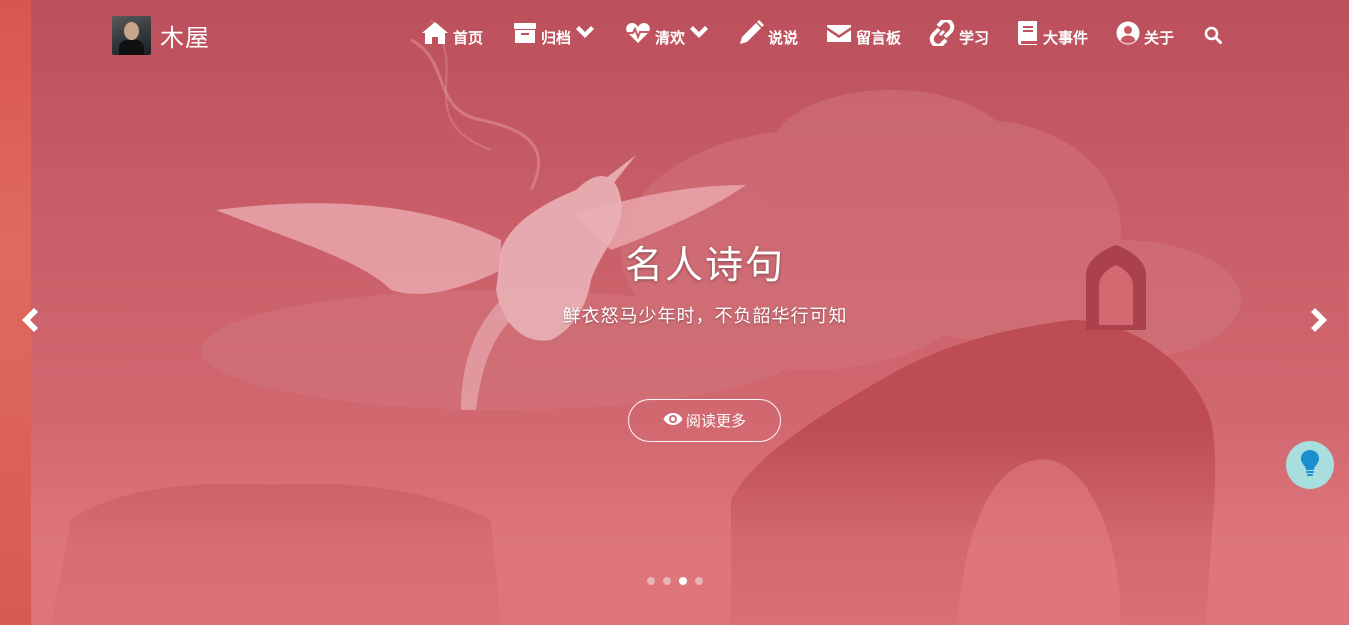  I want to click on nav-item-guestbook: 留言板, so click(863, 35).